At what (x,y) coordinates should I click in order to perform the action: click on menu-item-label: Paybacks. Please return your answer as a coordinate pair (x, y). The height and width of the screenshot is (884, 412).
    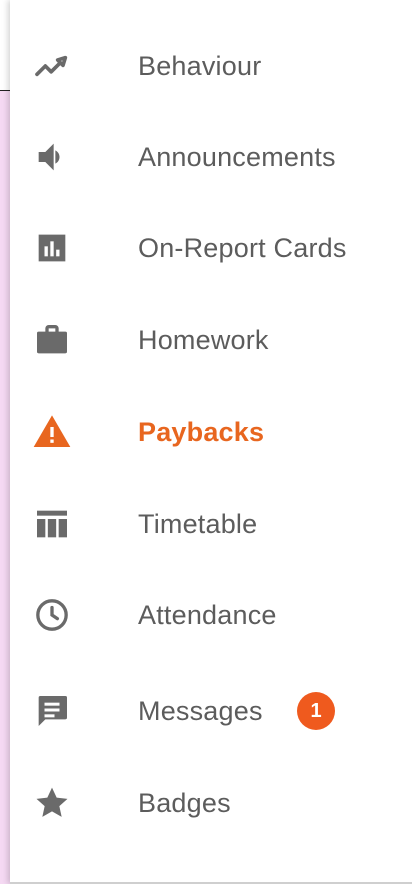
    Looking at the image, I should click on (201, 431).